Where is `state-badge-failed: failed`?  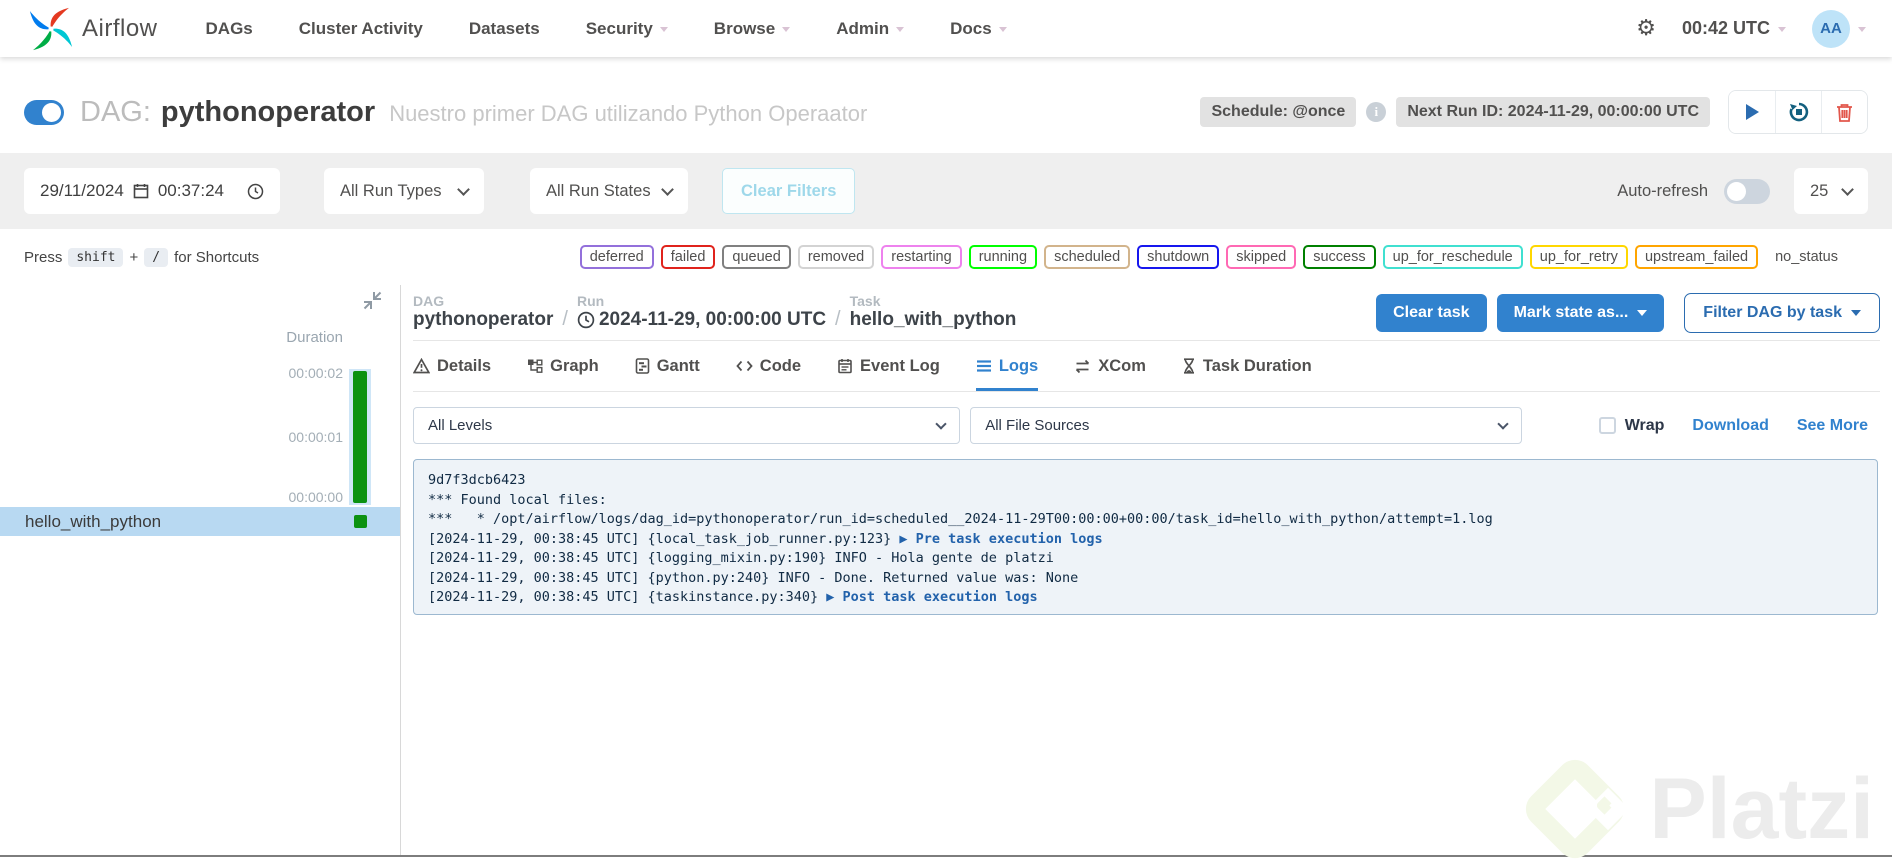 state-badge-failed: failed is located at coordinates (688, 257).